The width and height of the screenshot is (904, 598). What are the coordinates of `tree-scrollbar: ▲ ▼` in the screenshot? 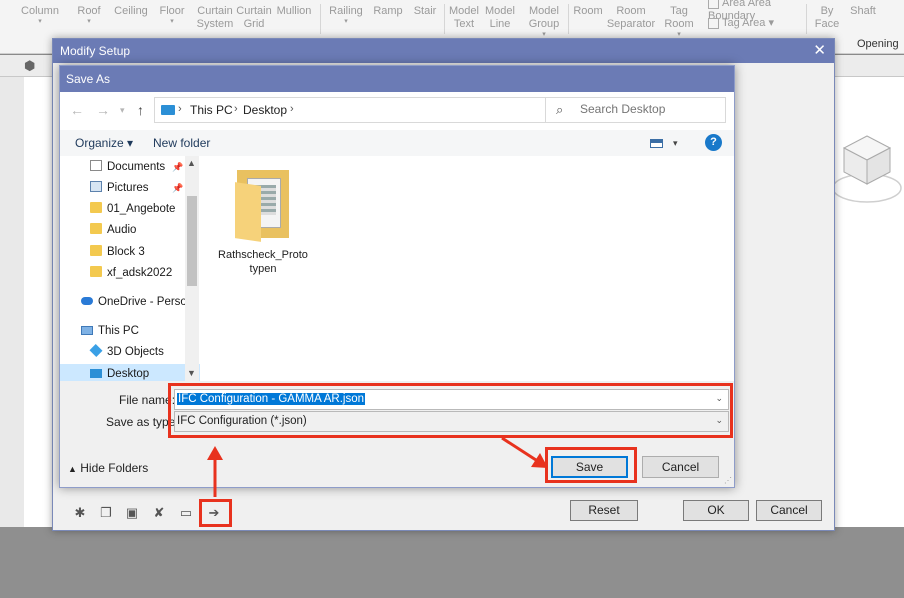 It's located at (192, 268).